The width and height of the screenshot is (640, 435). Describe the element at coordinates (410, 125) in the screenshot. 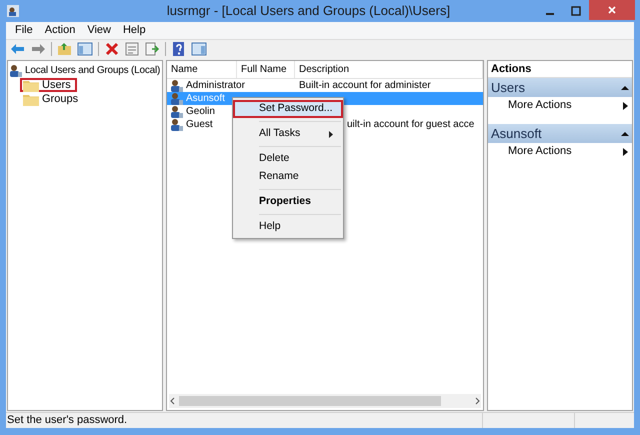

I see `description-text: uilt-in account for guest acce` at that location.